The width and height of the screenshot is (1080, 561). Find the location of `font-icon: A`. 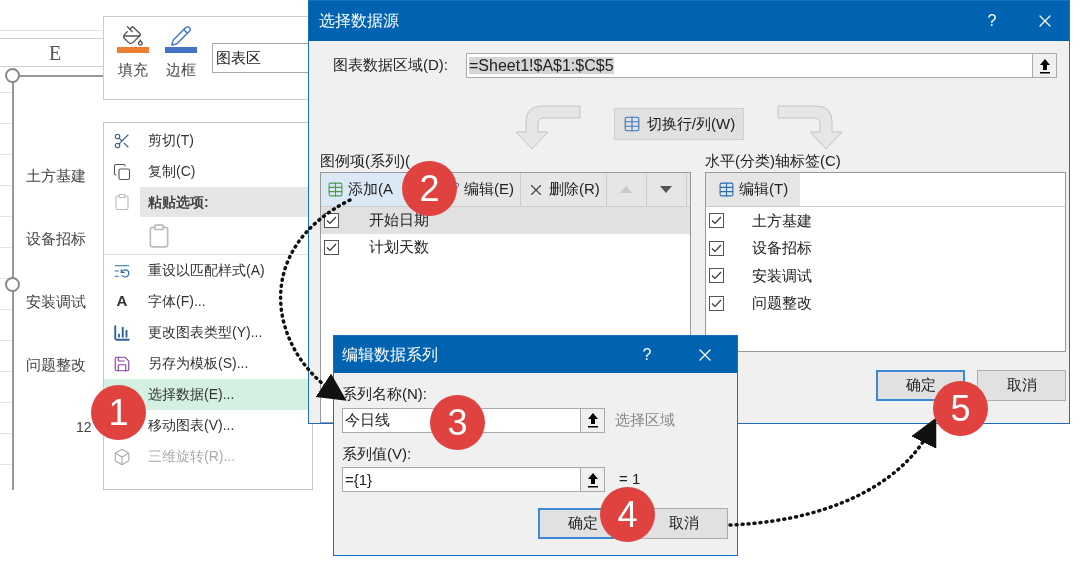

font-icon: A is located at coordinates (122, 301).